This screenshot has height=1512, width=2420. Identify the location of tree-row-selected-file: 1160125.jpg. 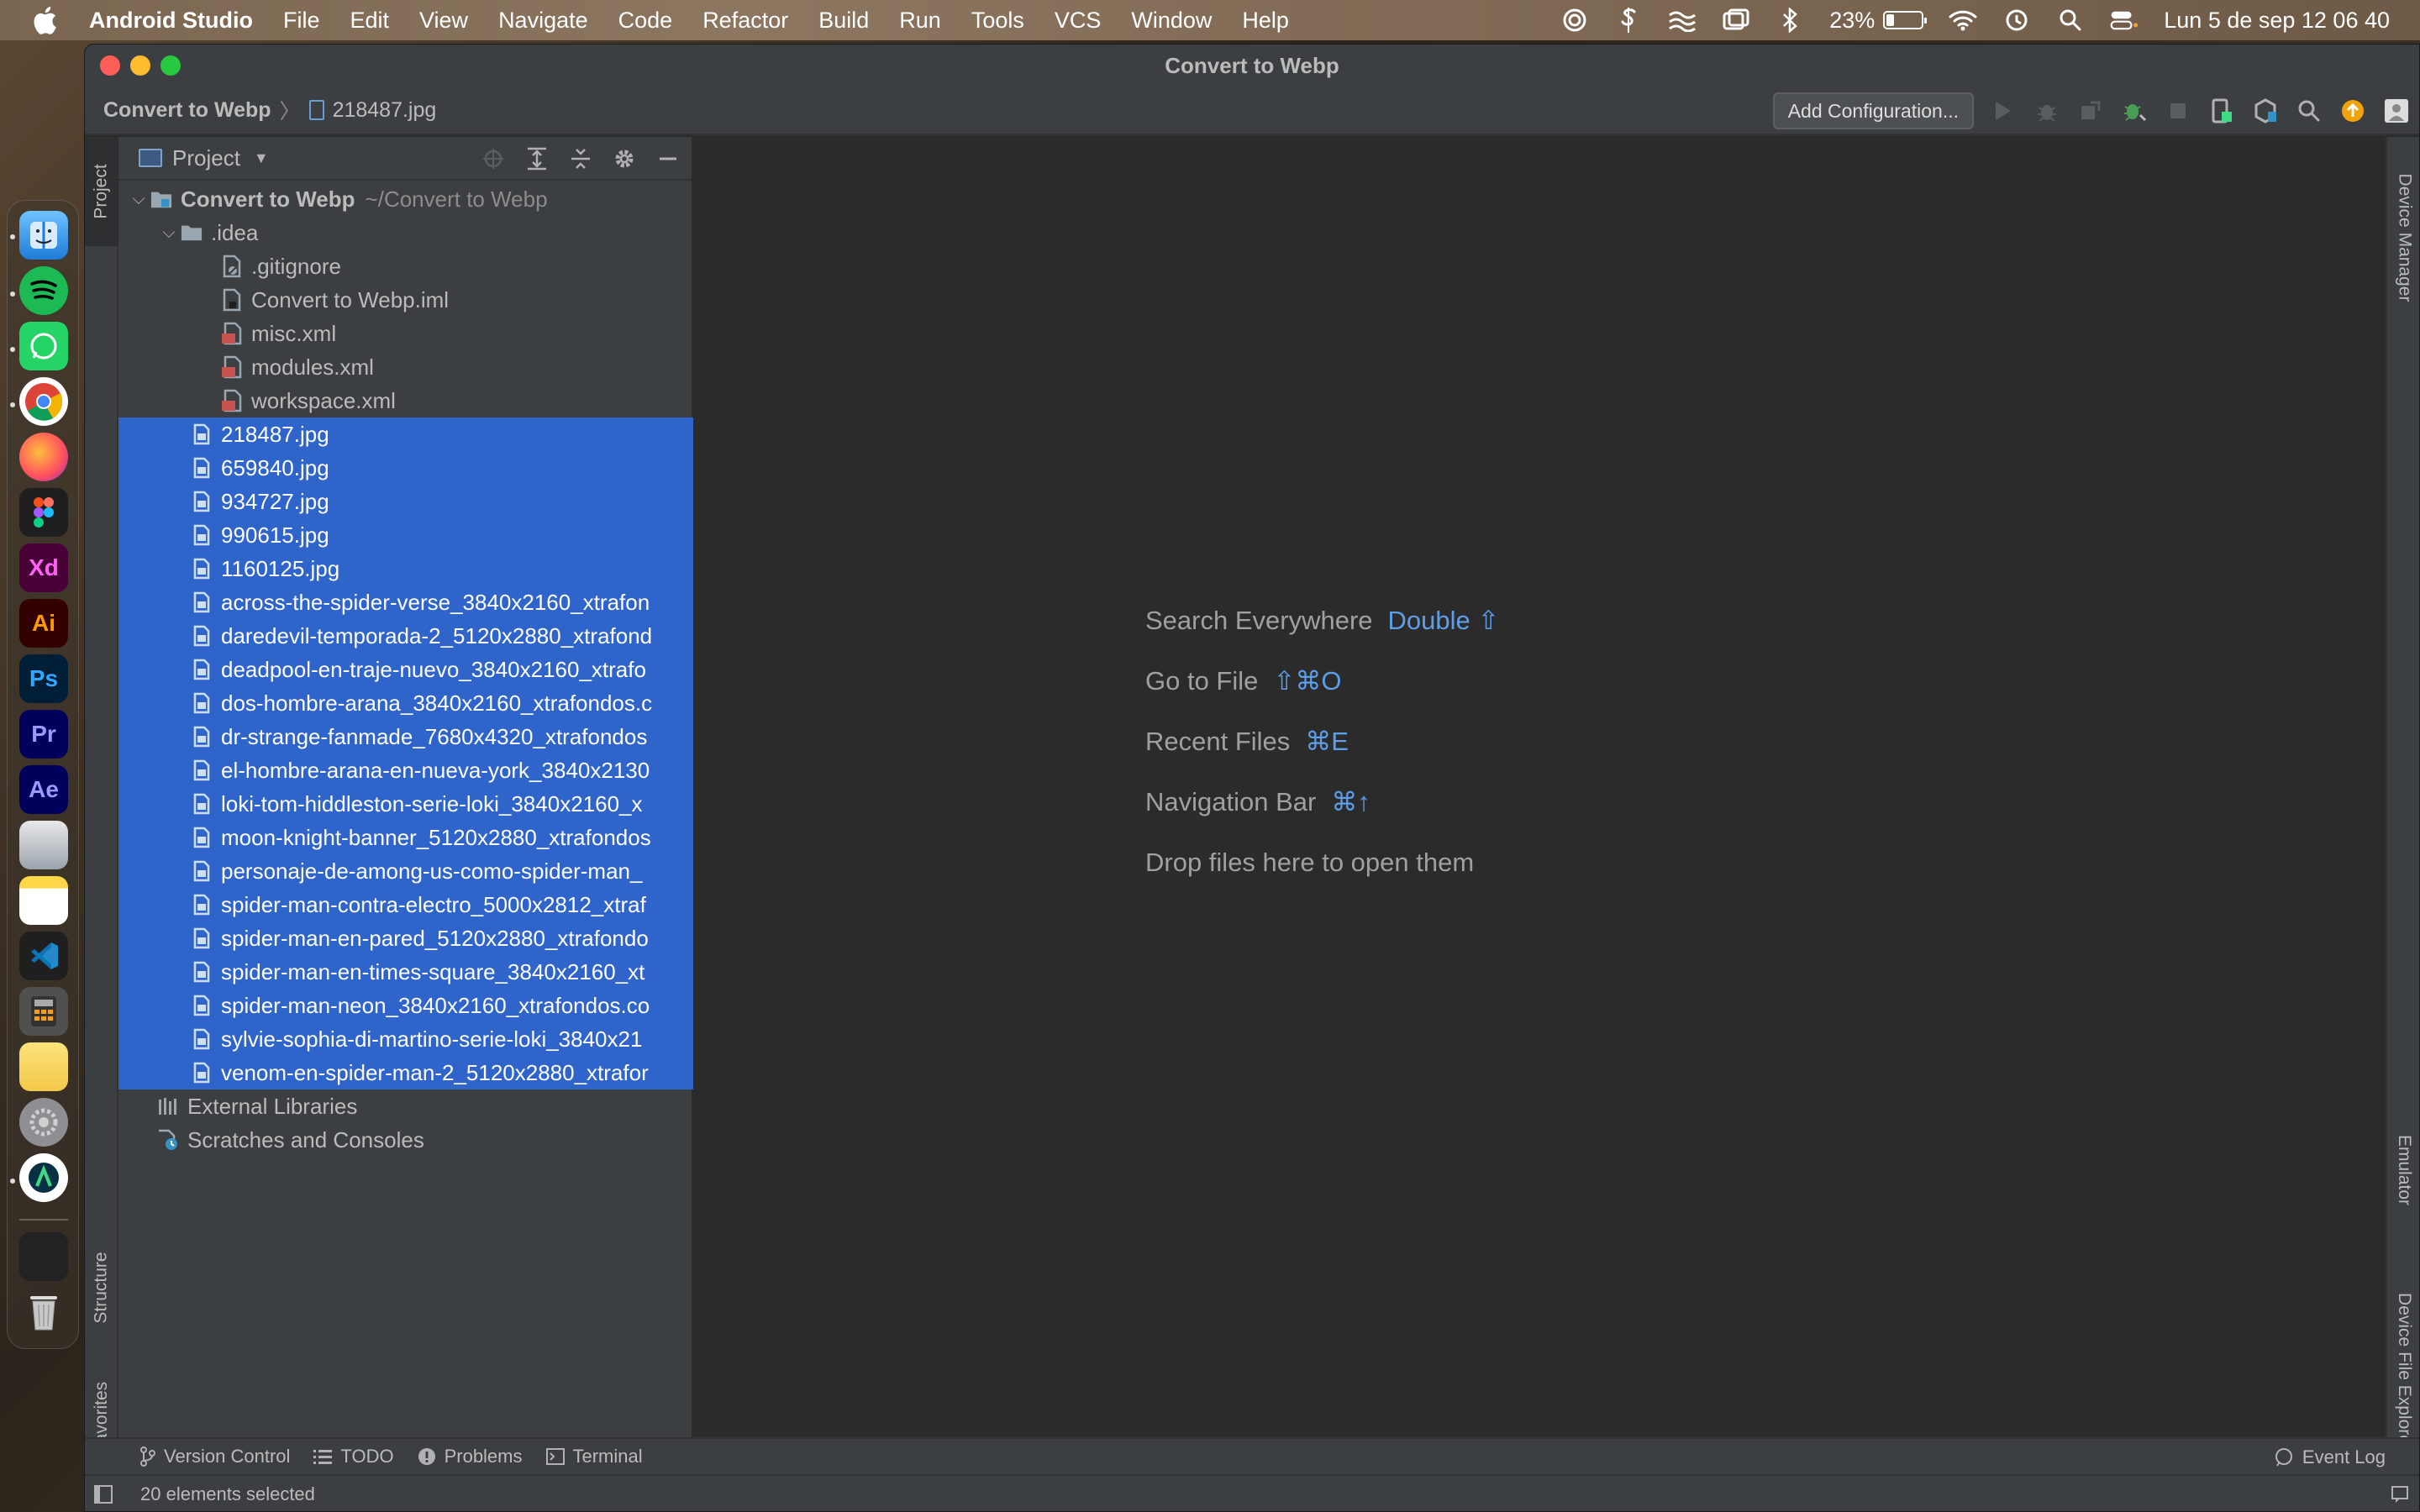
(405, 568).